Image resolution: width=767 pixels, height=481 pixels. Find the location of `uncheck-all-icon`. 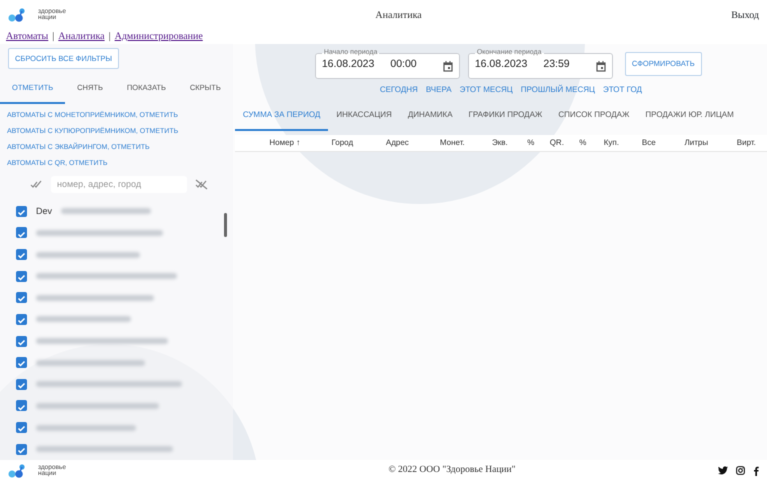

uncheck-all-icon is located at coordinates (201, 184).